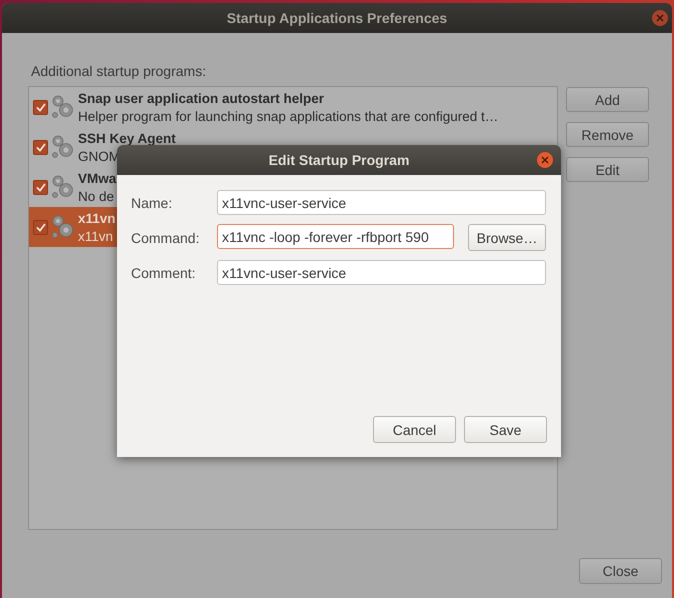 This screenshot has height=598, width=674. What do you see at coordinates (97, 179) in the screenshot?
I see `program-name: VMwa` at bounding box center [97, 179].